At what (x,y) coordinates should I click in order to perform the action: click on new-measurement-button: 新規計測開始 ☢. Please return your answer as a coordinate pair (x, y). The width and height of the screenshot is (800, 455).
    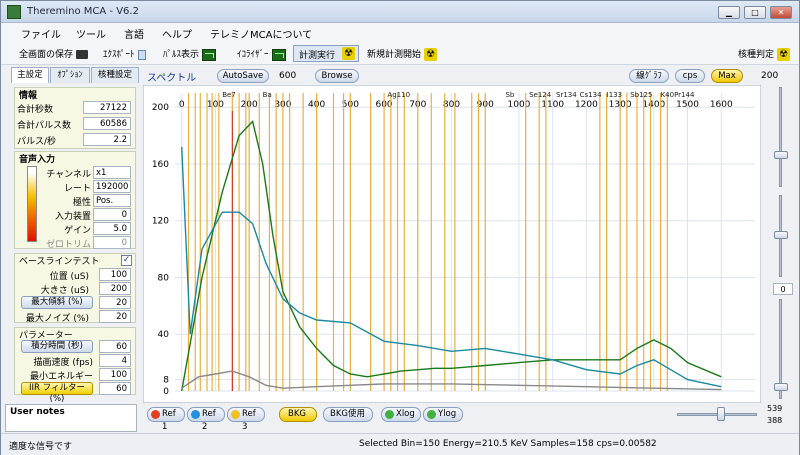
    Looking at the image, I should click on (402, 54).